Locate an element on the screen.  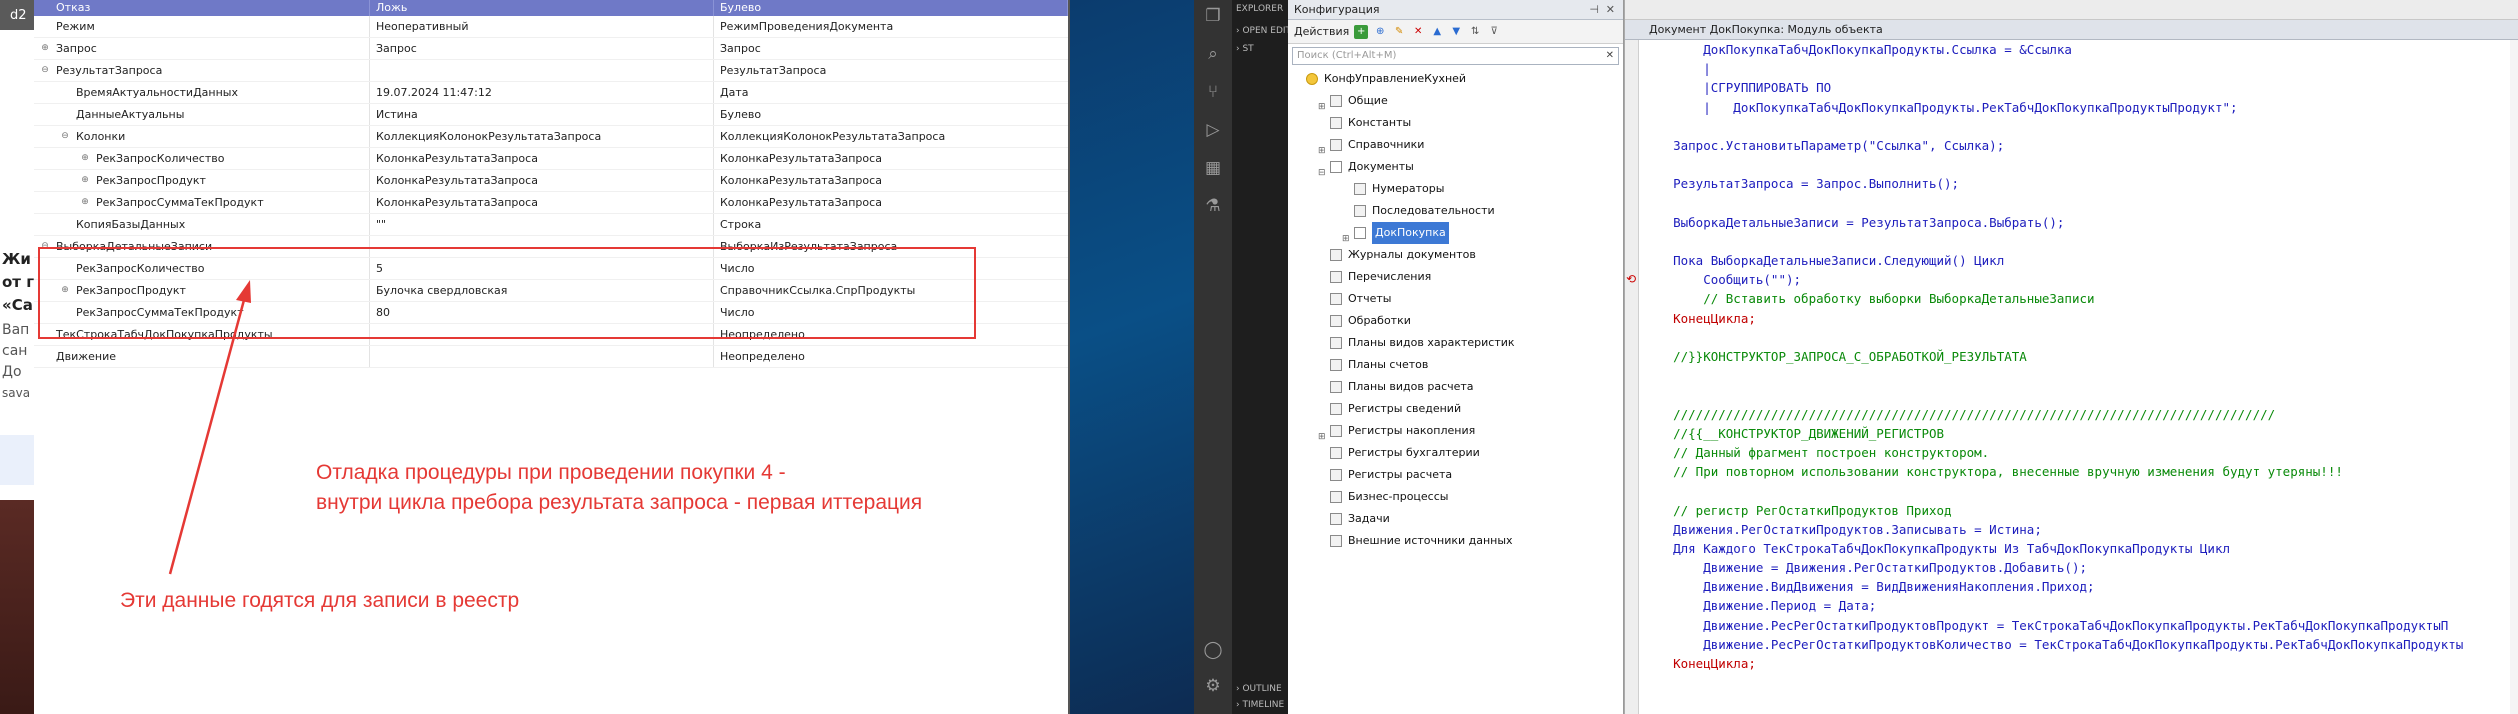
tree-item-label: ДокПокупка is located at coordinates (1410, 233).